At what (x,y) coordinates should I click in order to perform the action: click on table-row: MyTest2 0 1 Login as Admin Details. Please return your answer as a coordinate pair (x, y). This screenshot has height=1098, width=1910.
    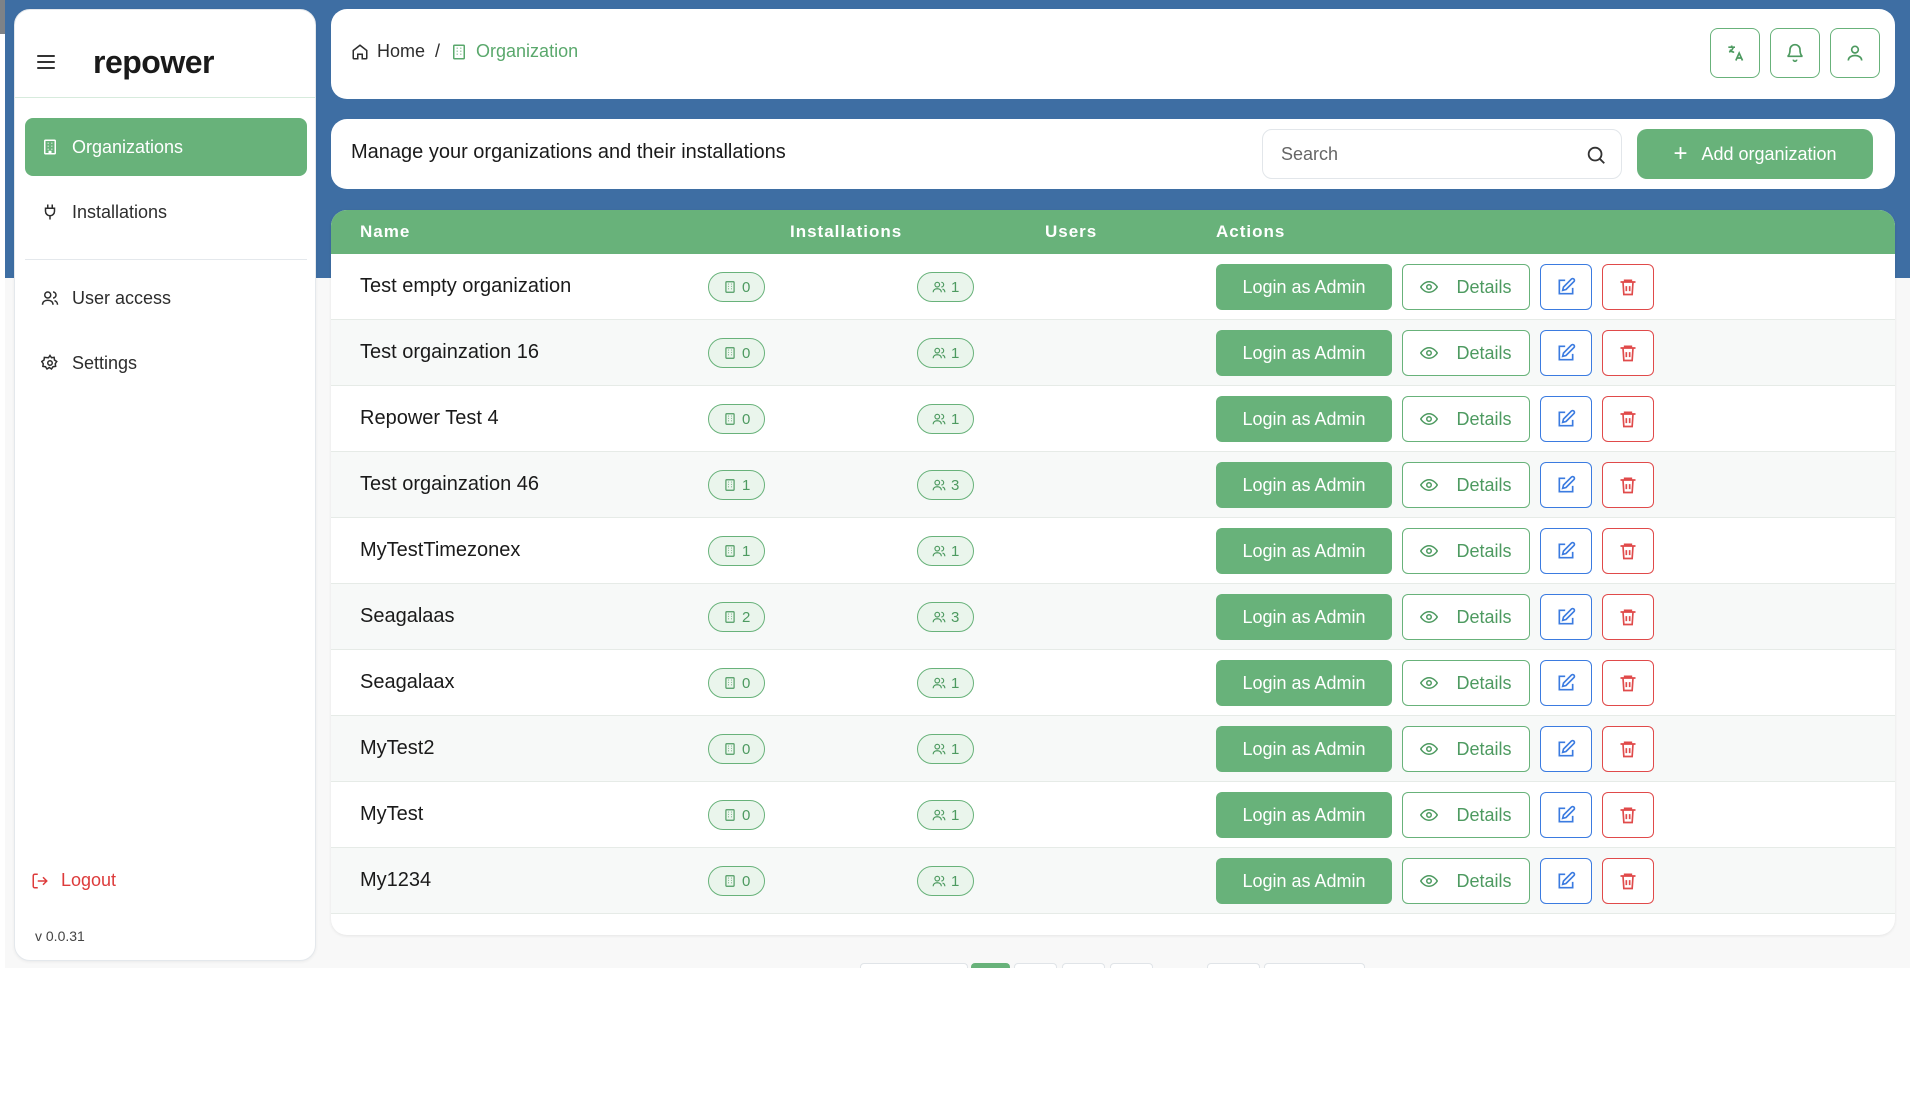
    Looking at the image, I should click on (1113, 749).